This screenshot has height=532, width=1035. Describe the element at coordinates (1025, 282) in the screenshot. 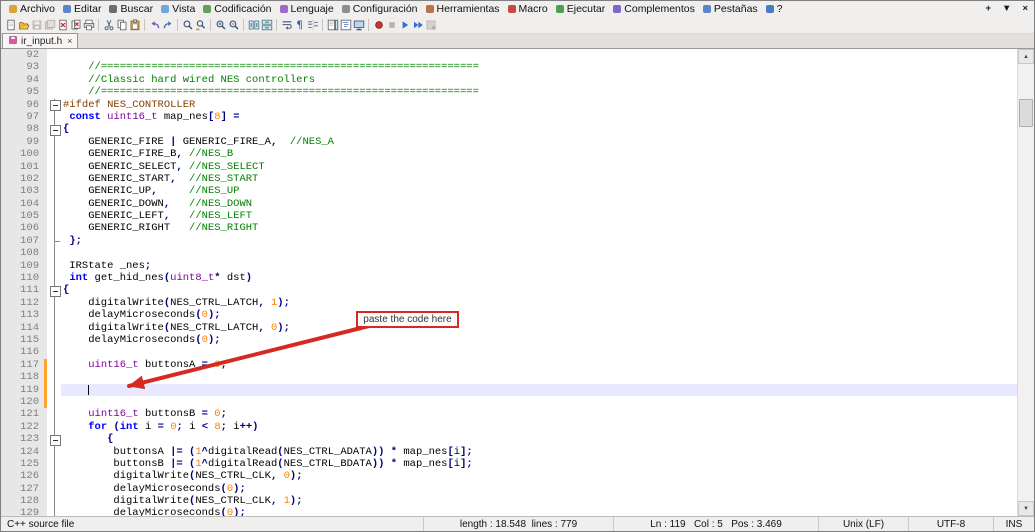

I see `vertical-scrollbar: ▲ ▼` at that location.